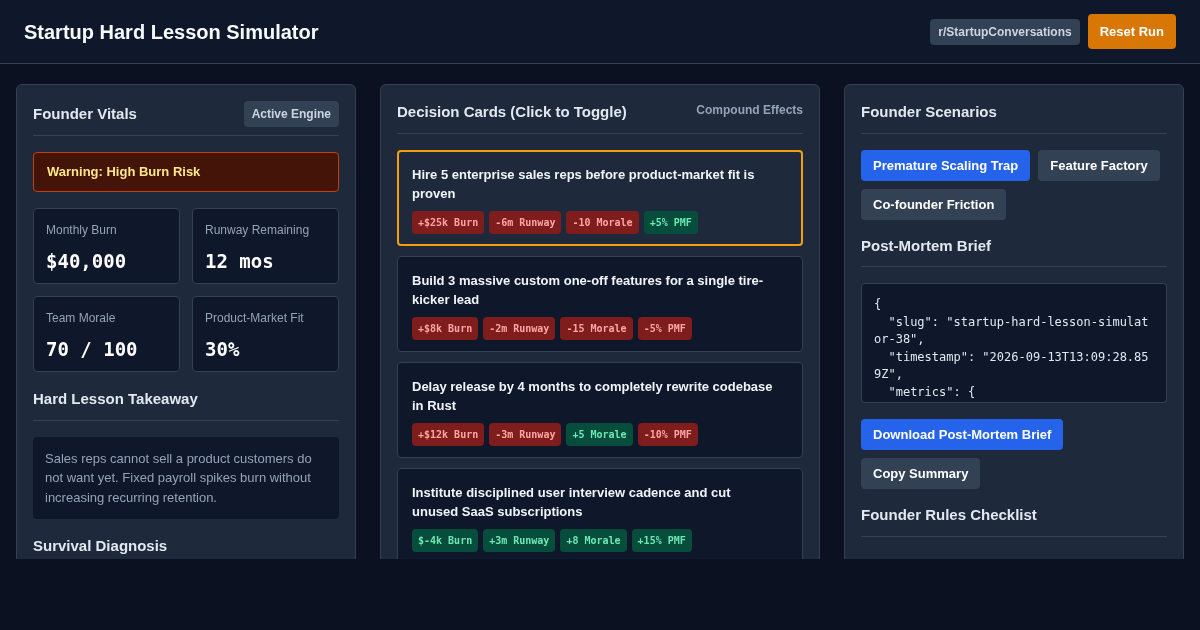 This screenshot has width=1200, height=630. I want to click on effect-tag: -5% PMF, so click(664, 328).